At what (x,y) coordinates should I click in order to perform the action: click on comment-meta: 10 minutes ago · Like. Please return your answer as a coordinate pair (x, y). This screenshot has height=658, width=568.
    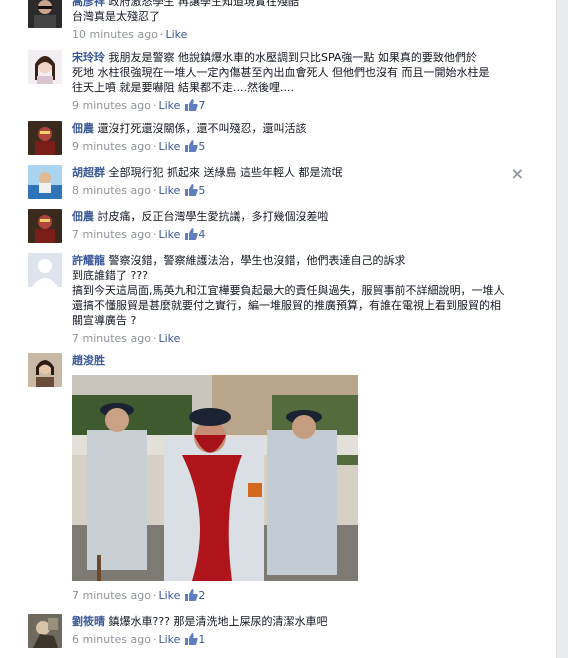
    Looking at the image, I should click on (129, 34).